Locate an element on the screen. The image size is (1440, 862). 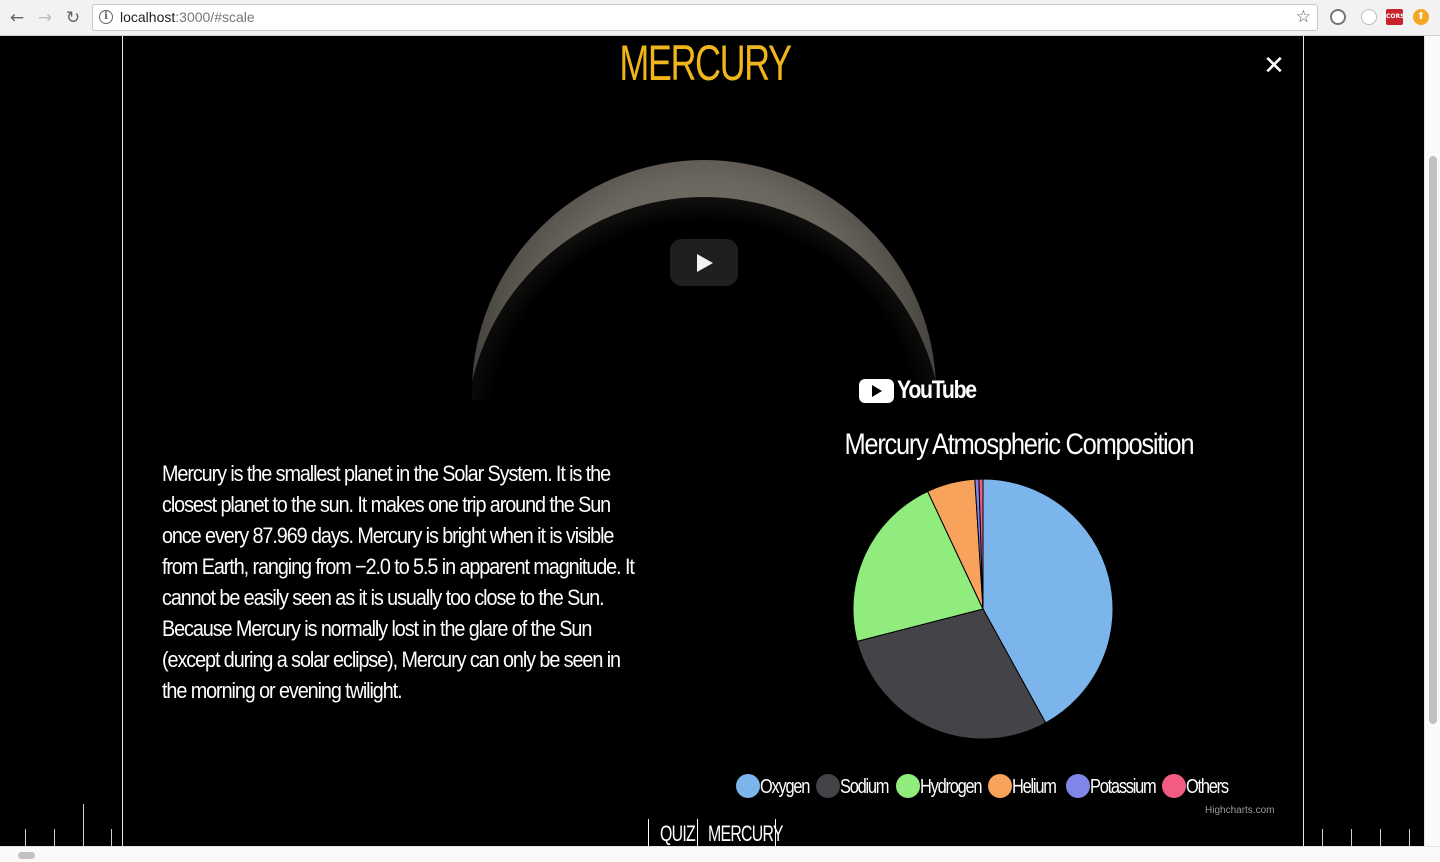
address-bar: i localhost:3000/#scale ☆ is located at coordinates (705, 17).